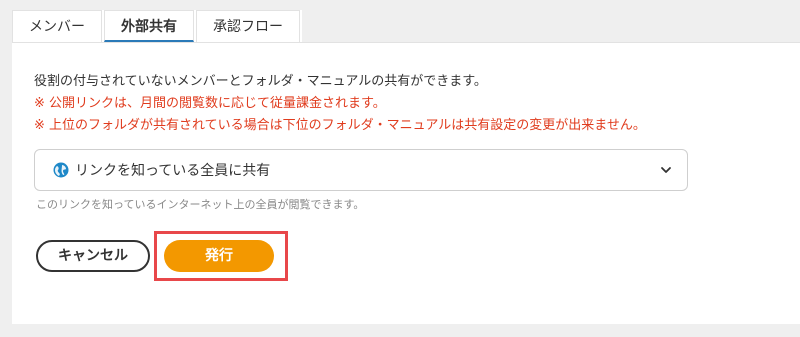  Describe the element at coordinates (260, 81) in the screenshot. I see `description-text: 役割の付与されていないメンバーとフォルダ・マニュアルの共有ができます。` at that location.